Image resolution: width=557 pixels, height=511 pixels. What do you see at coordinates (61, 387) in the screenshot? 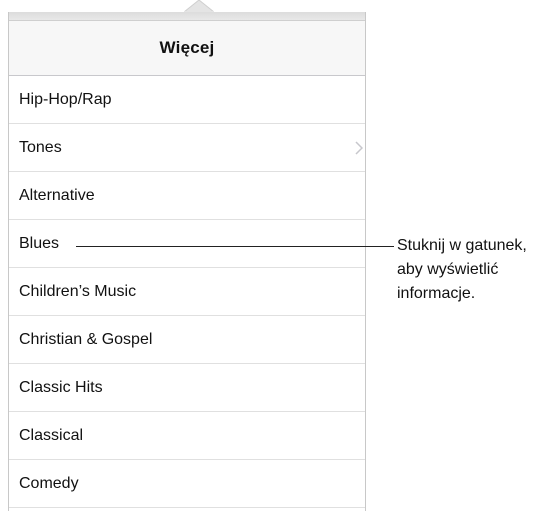
I see `genre-label: Classic Hits` at bounding box center [61, 387].